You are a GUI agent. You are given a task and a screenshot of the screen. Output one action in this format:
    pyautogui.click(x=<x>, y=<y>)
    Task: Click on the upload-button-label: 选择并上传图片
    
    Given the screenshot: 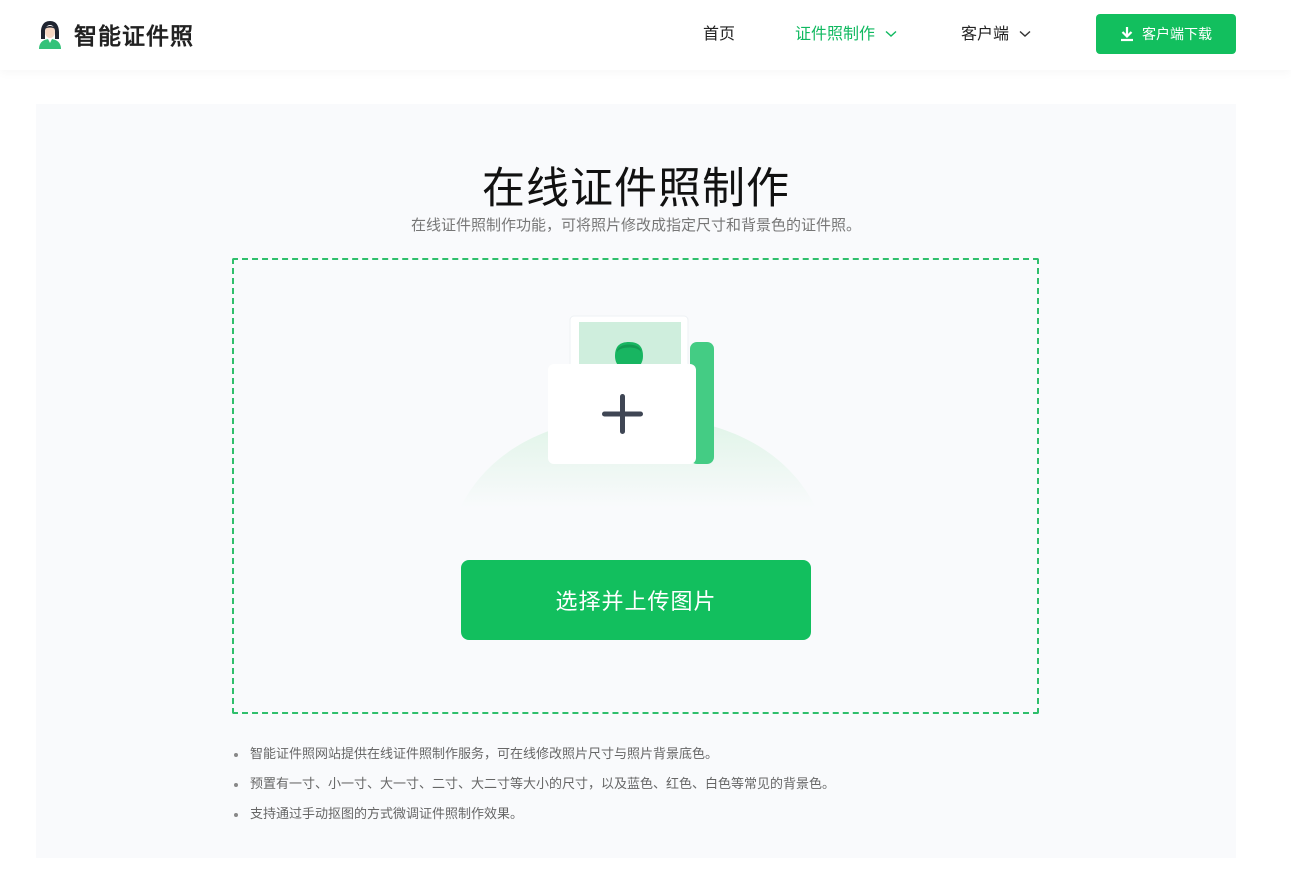 What is the action you would take?
    pyautogui.click(x=636, y=602)
    